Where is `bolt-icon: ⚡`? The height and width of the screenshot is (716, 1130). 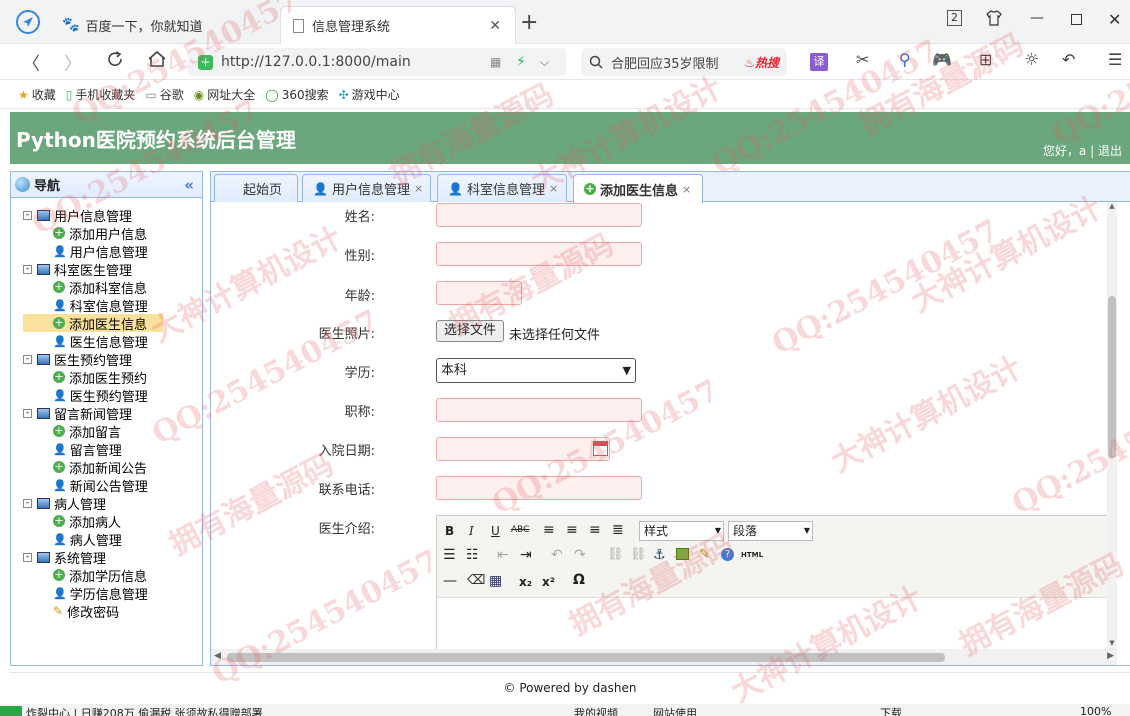
bolt-icon: ⚡ is located at coordinates (521, 62).